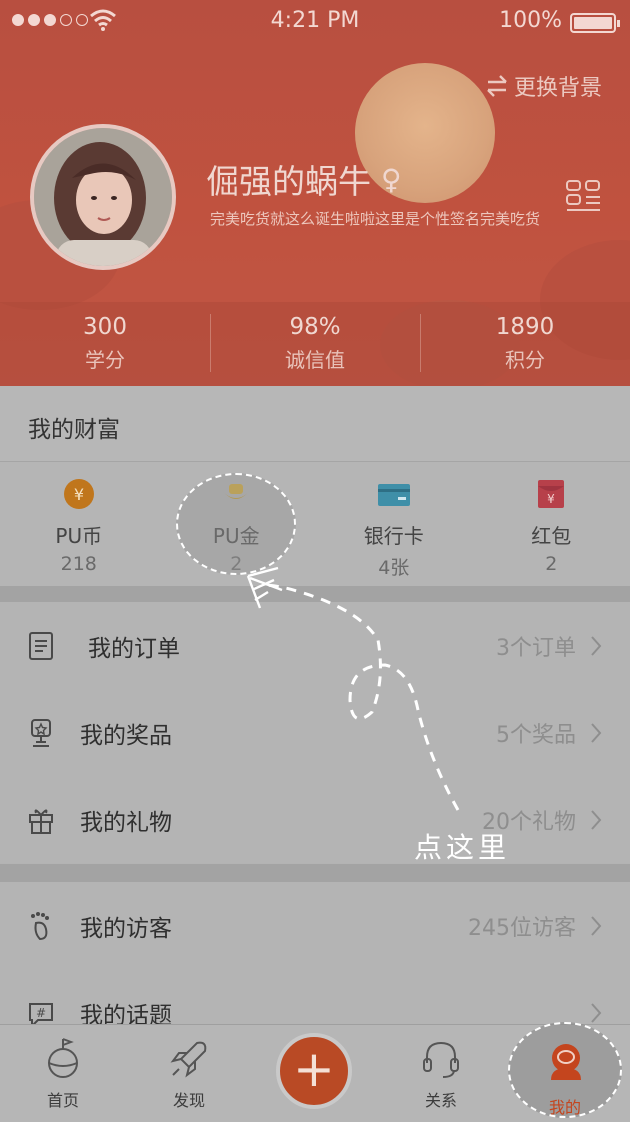 Image resolution: width=630 pixels, height=1122 pixels. I want to click on change-background-button: 更换背景, so click(543, 86).